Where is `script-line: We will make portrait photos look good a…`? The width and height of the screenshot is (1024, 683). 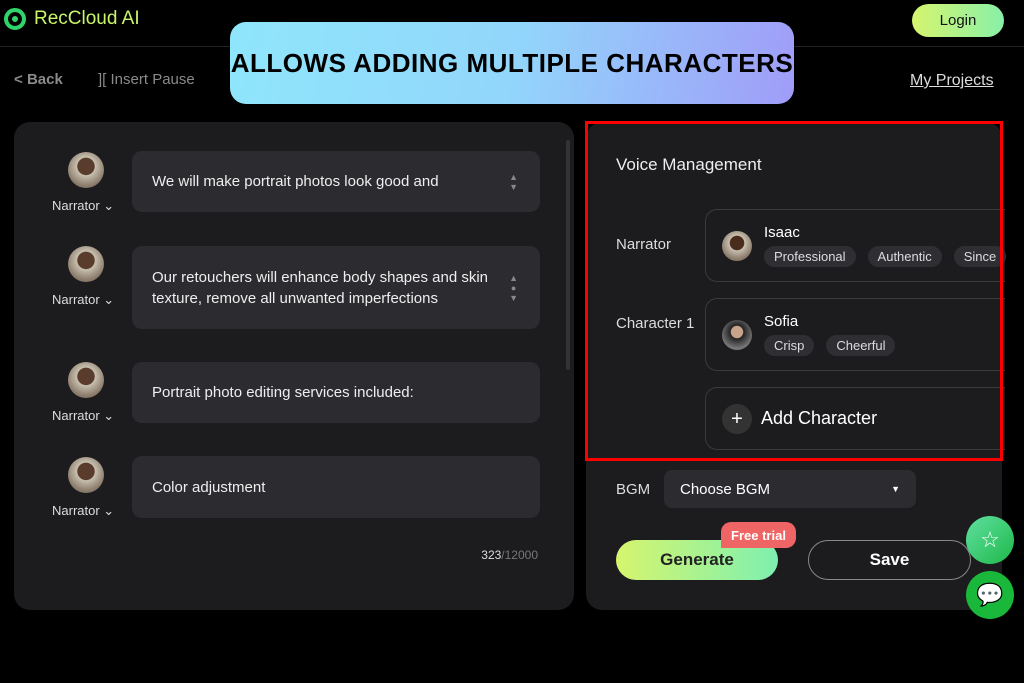
script-line: We will make portrait photos look good a… is located at coordinates (336, 181).